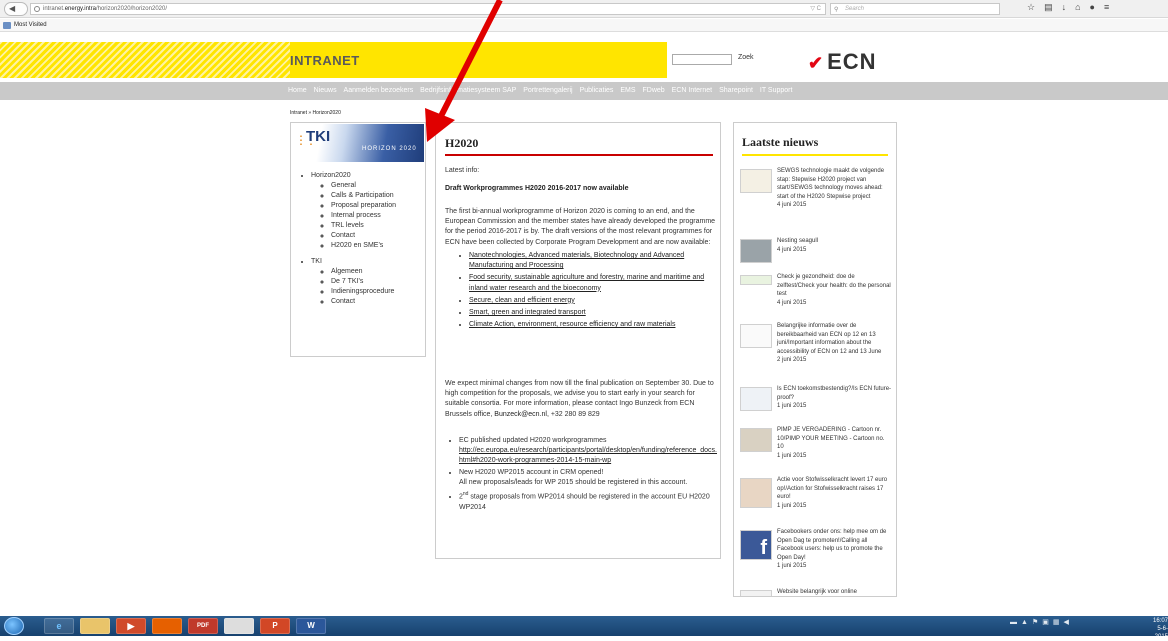 The height and width of the screenshot is (641, 1168). Describe the element at coordinates (275, 626) in the screenshot. I see `powerpoint-icon: P` at that location.